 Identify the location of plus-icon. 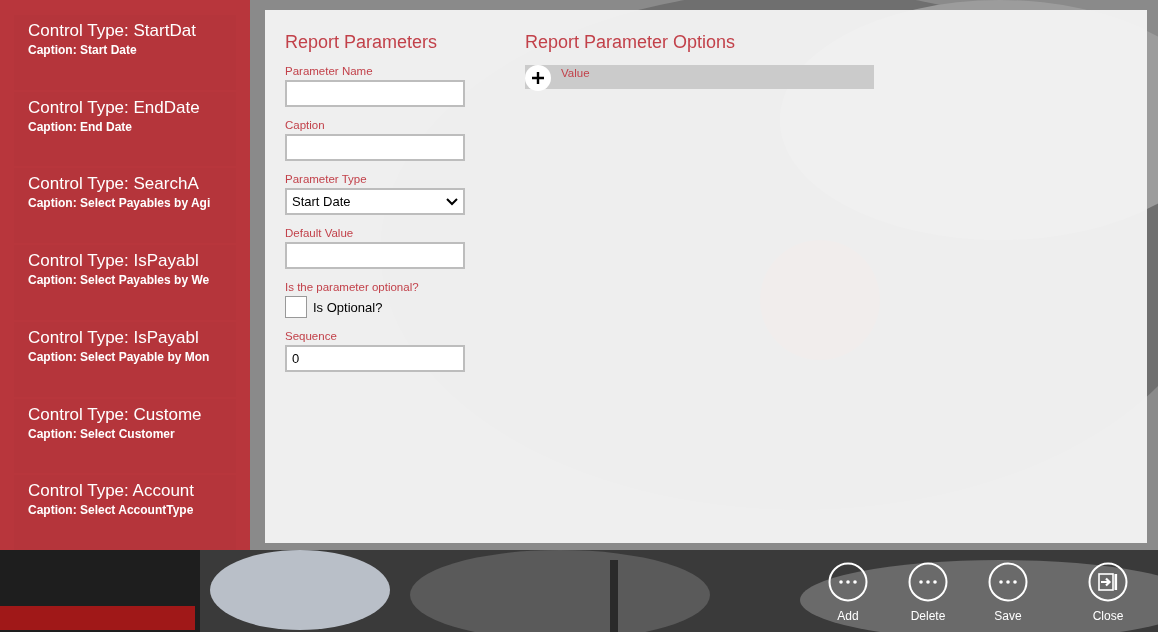
(538, 78).